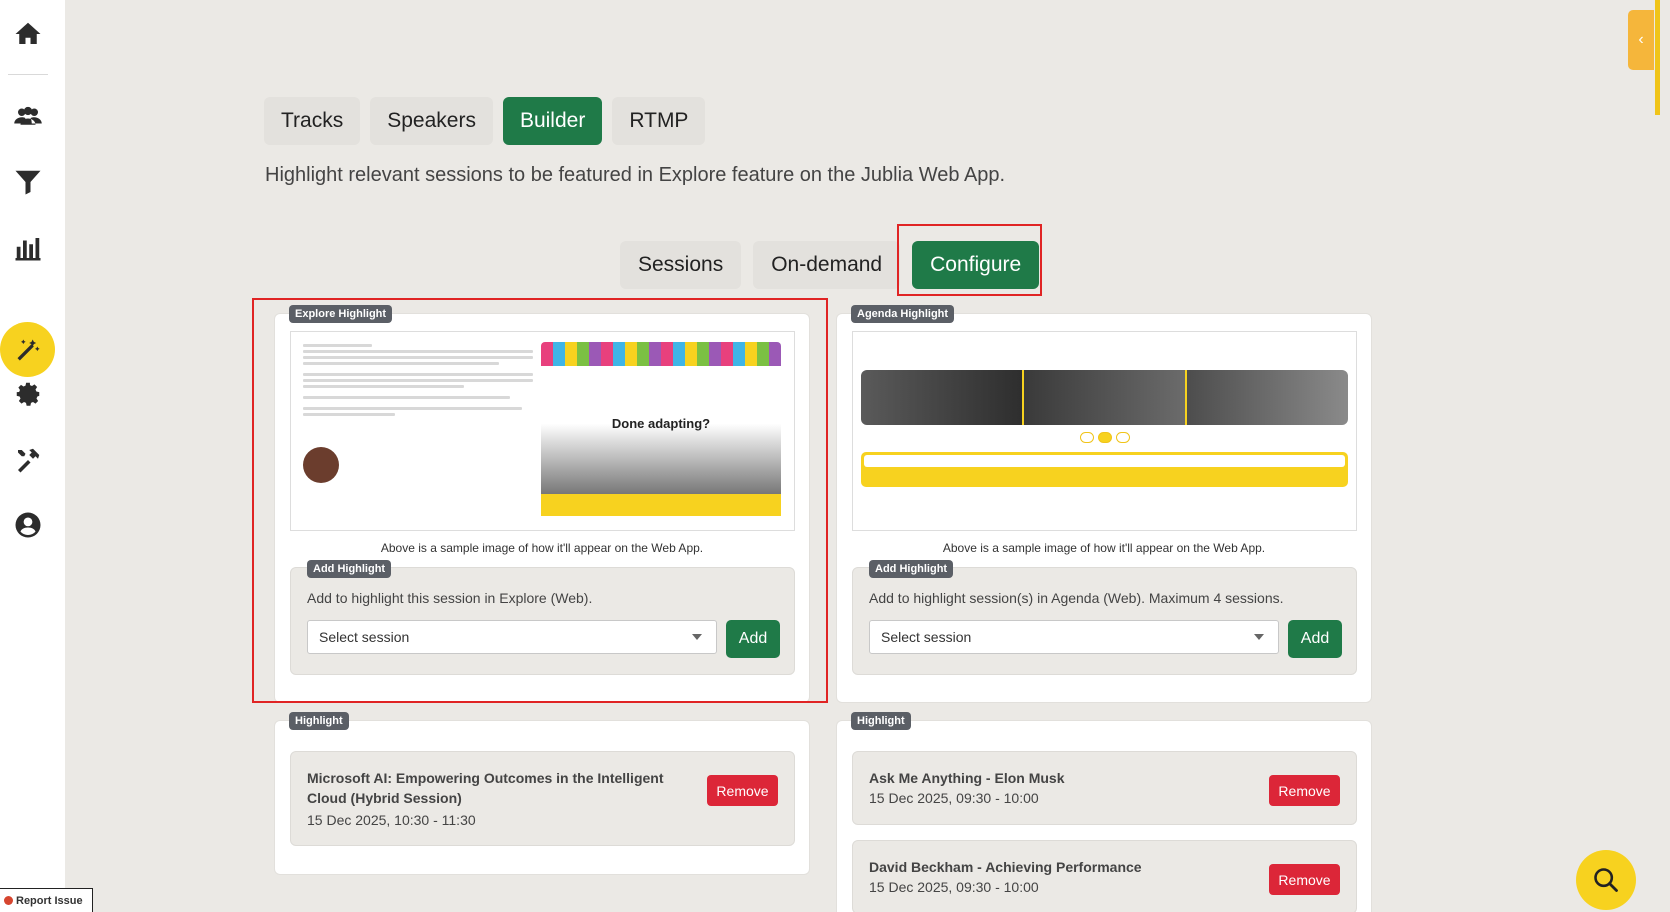  I want to click on subtab-sessions: Sessions, so click(681, 265).